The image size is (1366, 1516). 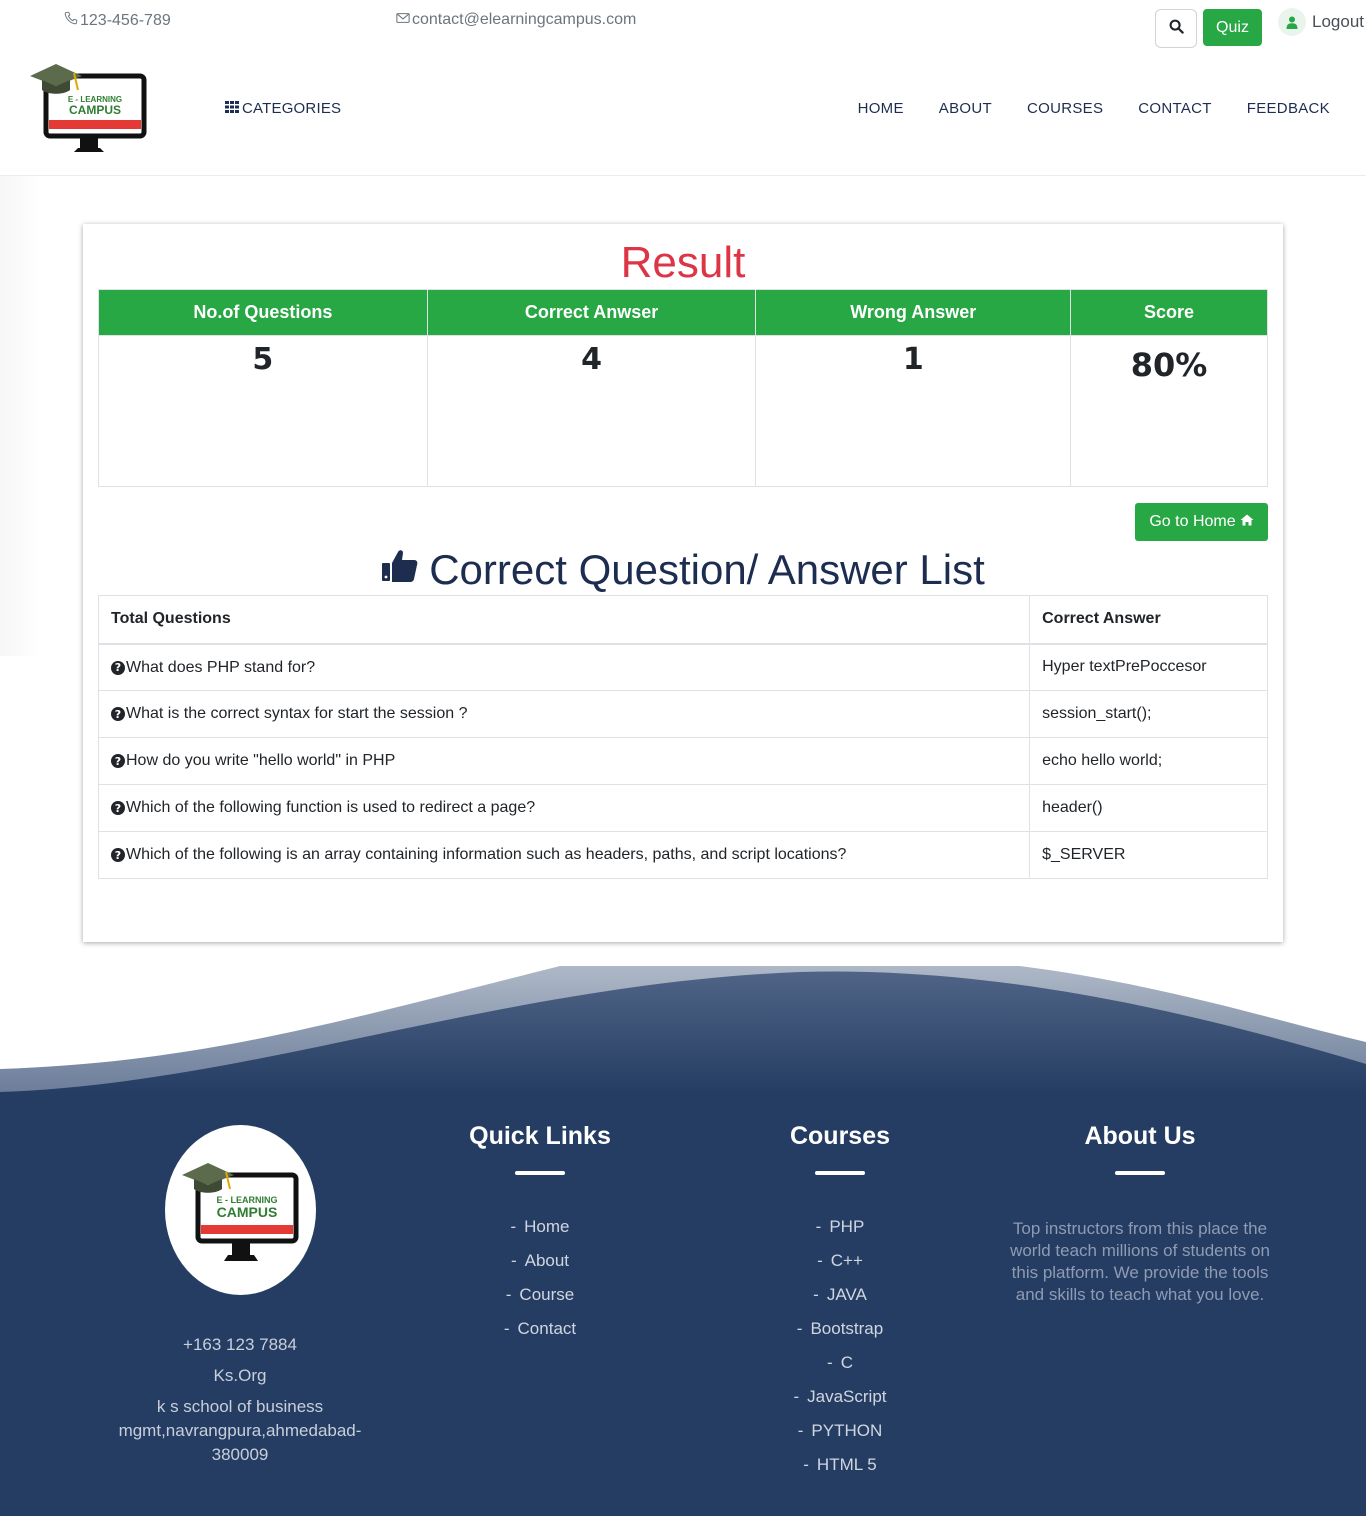 What do you see at coordinates (1292, 22) in the screenshot?
I see `user-icon` at bounding box center [1292, 22].